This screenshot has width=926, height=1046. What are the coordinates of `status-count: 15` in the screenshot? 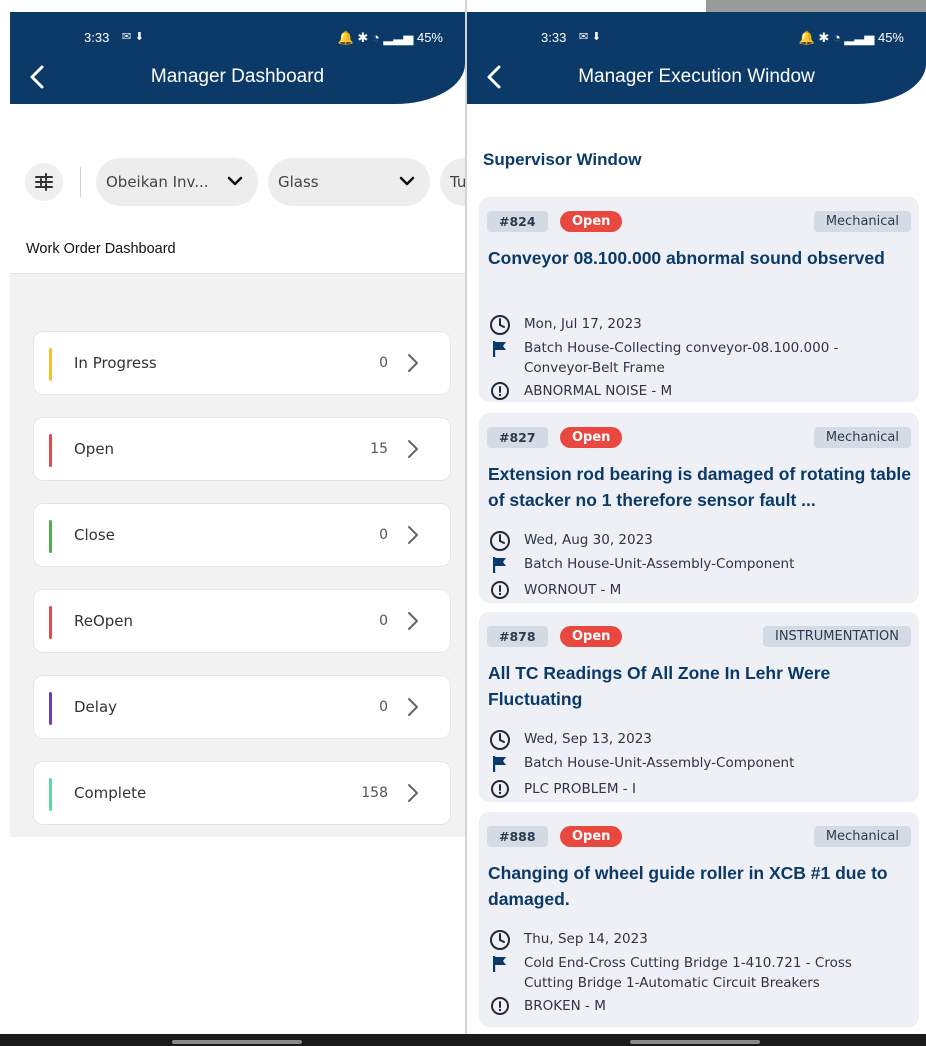 It's located at (379, 449).